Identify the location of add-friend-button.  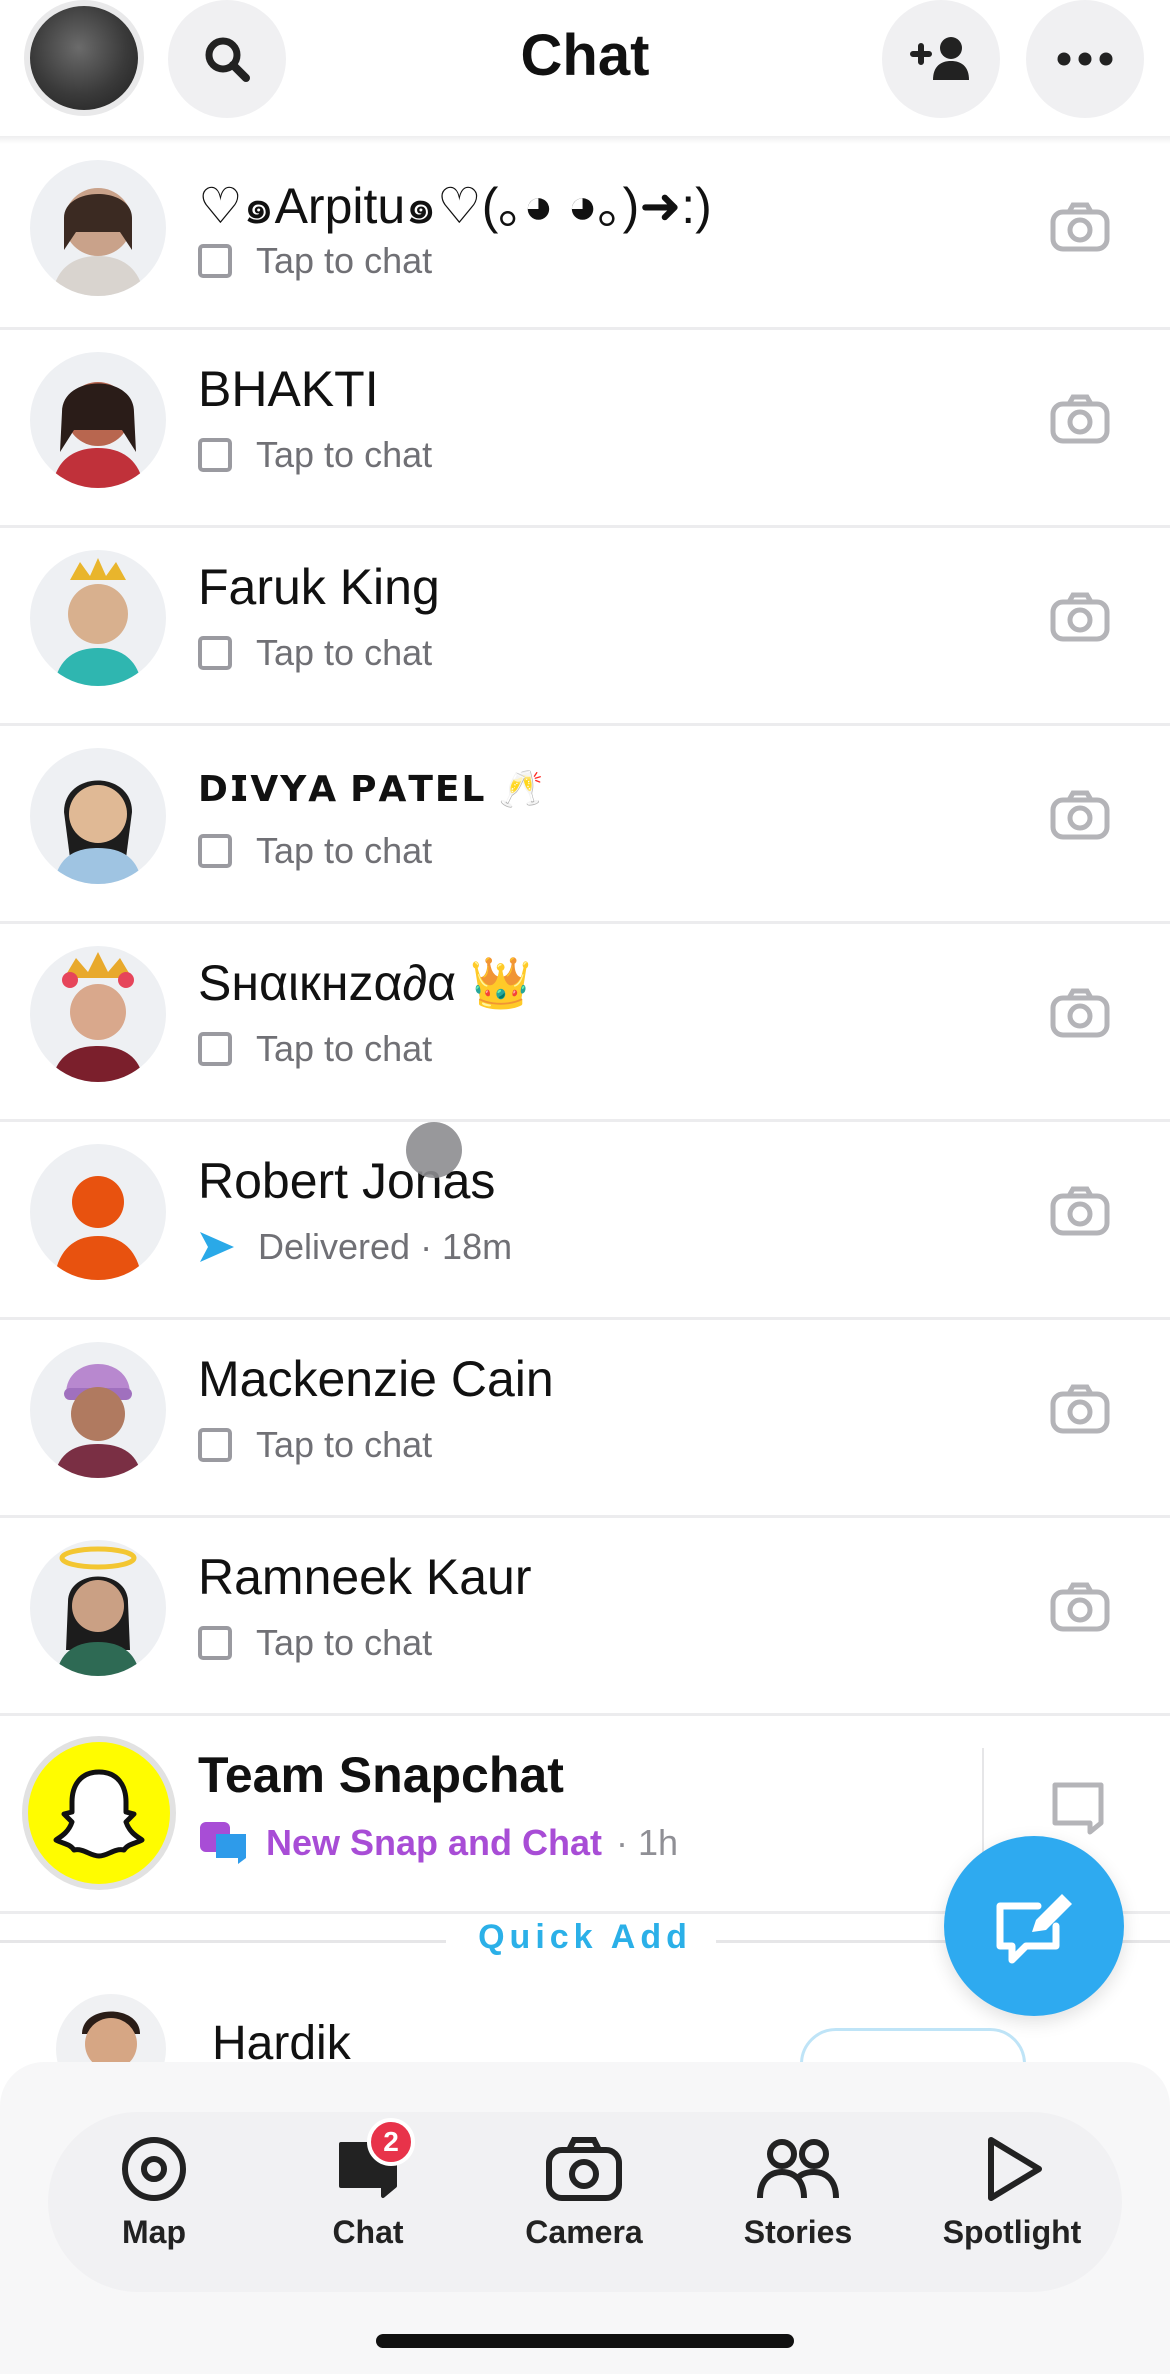
(941, 59).